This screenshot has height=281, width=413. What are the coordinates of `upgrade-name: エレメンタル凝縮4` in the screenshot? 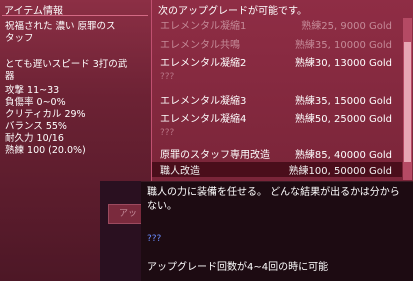 It's located at (203, 119).